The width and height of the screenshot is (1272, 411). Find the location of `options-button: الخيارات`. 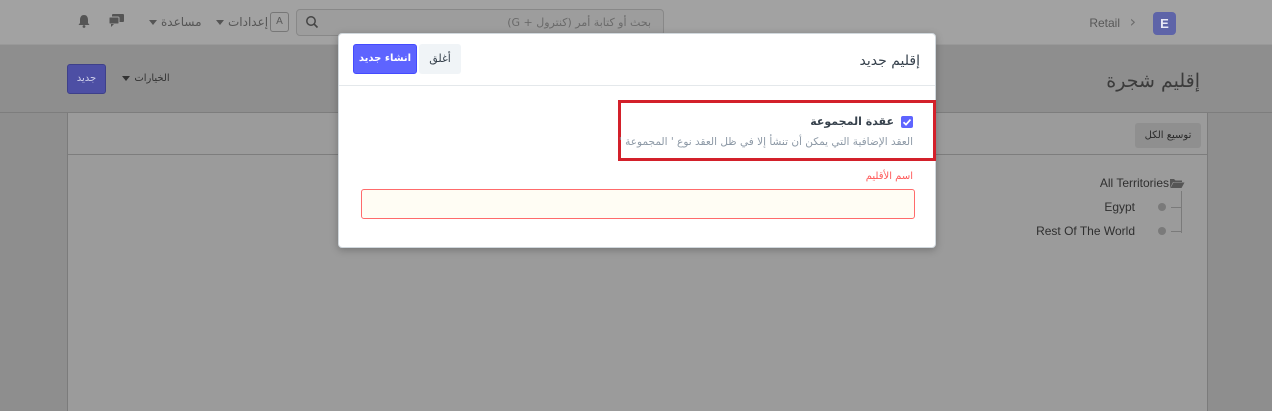

options-button: الخيارات is located at coordinates (144, 79).